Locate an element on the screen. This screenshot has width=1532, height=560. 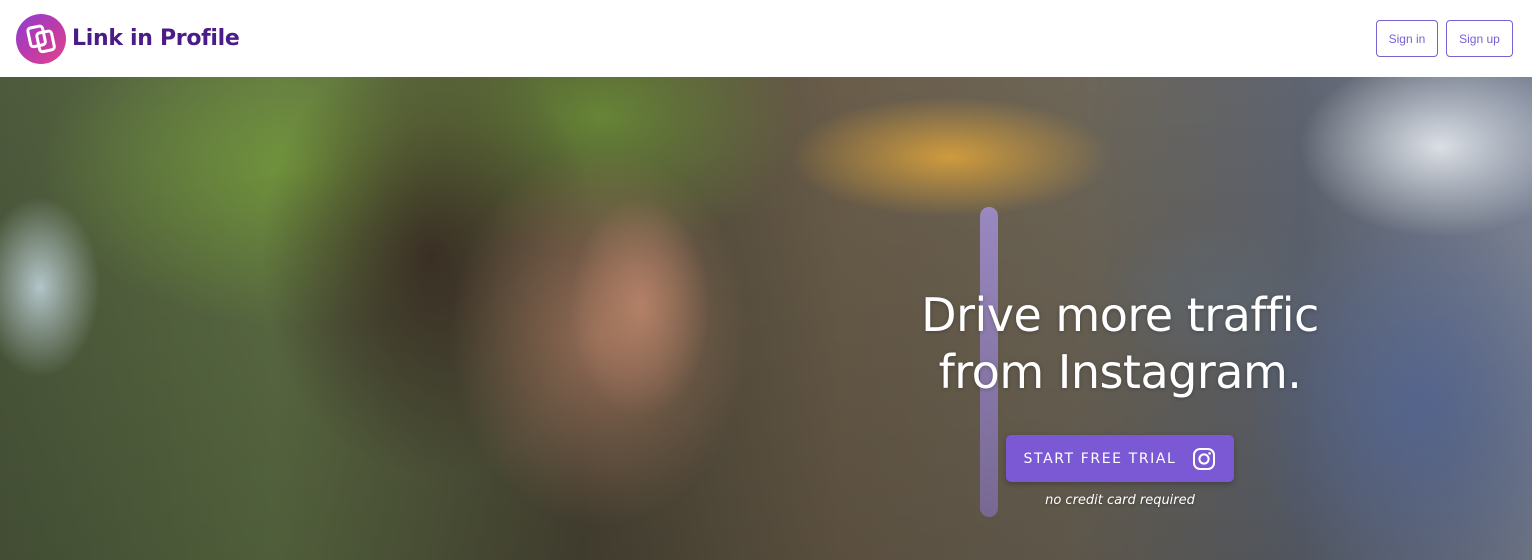
headline-line-2: from Instagram. is located at coordinates (1120, 372).